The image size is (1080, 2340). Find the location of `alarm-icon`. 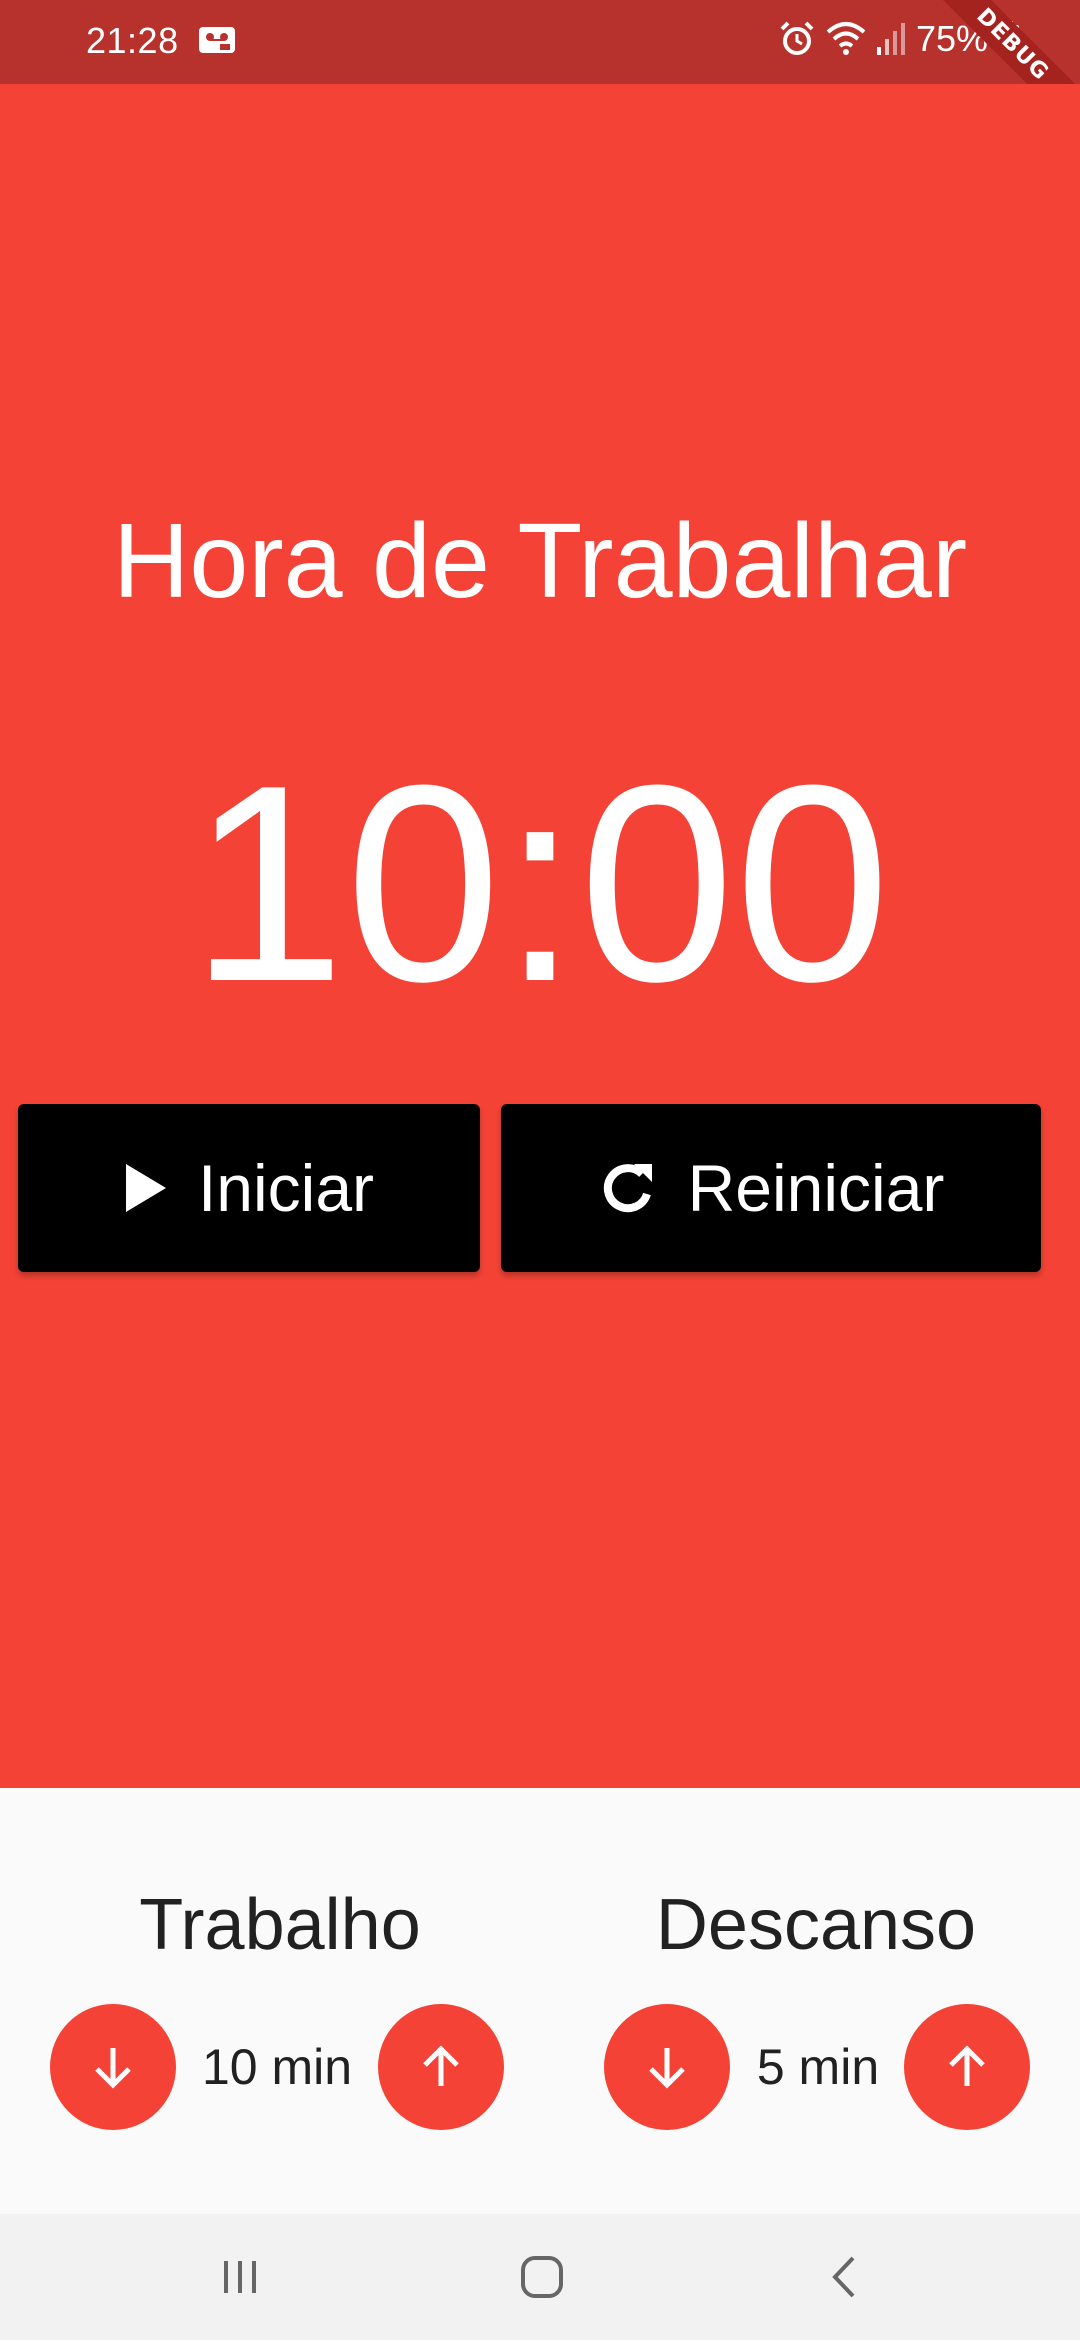

alarm-icon is located at coordinates (797, 38).